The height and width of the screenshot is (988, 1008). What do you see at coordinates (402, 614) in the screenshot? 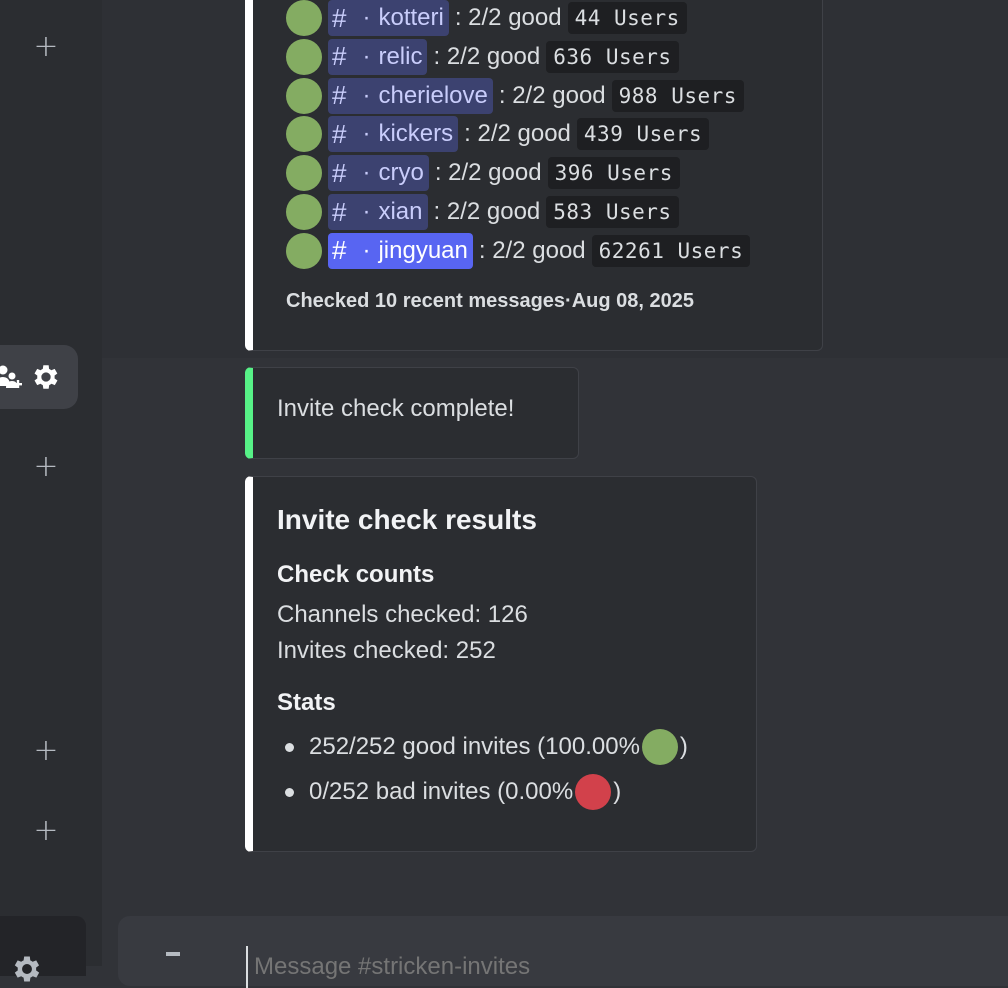
I see `channels-checked: Channels checked: 126` at bounding box center [402, 614].